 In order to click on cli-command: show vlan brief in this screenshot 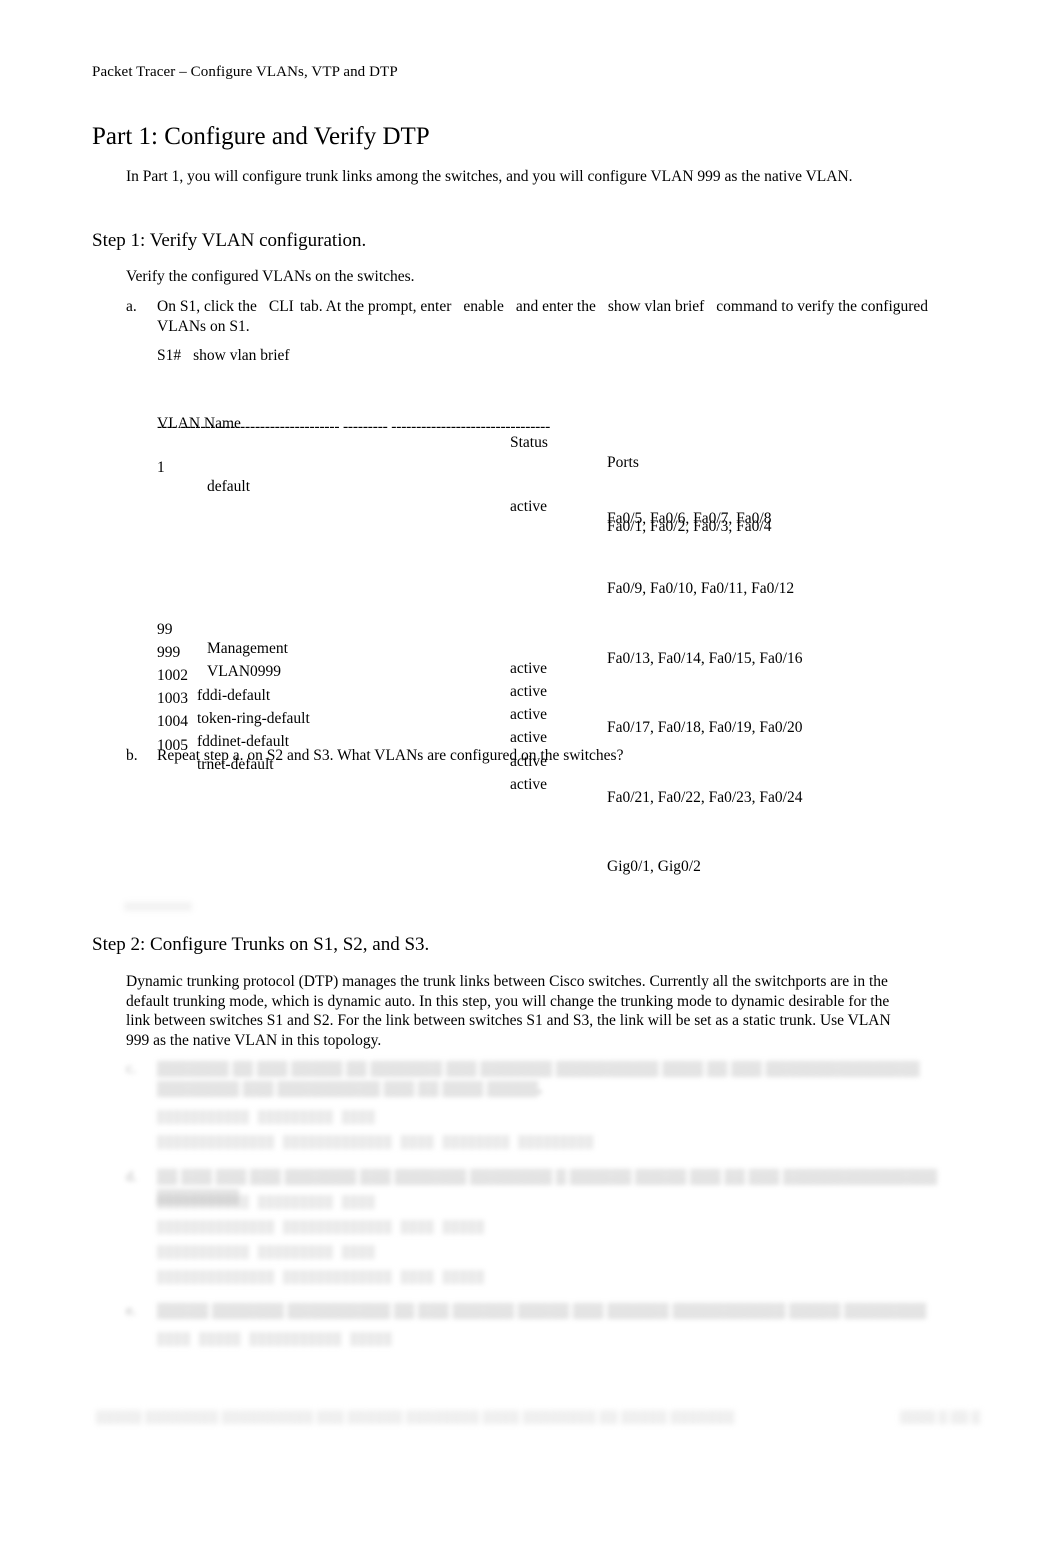, I will do `click(241, 355)`.